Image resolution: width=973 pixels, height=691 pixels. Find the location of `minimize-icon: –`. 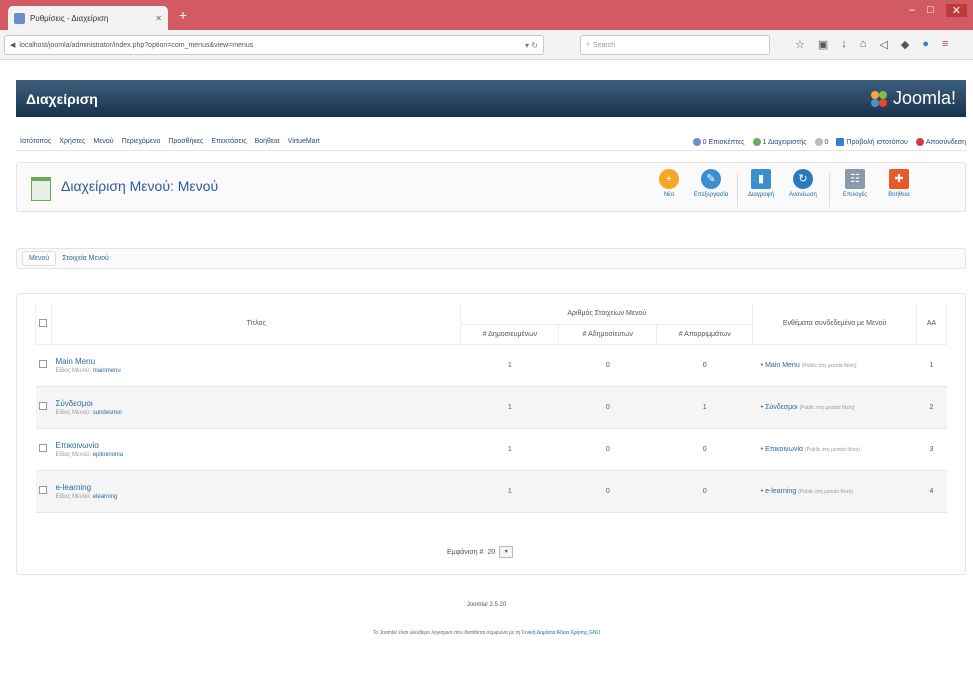

minimize-icon: – is located at coordinates (912, 10).